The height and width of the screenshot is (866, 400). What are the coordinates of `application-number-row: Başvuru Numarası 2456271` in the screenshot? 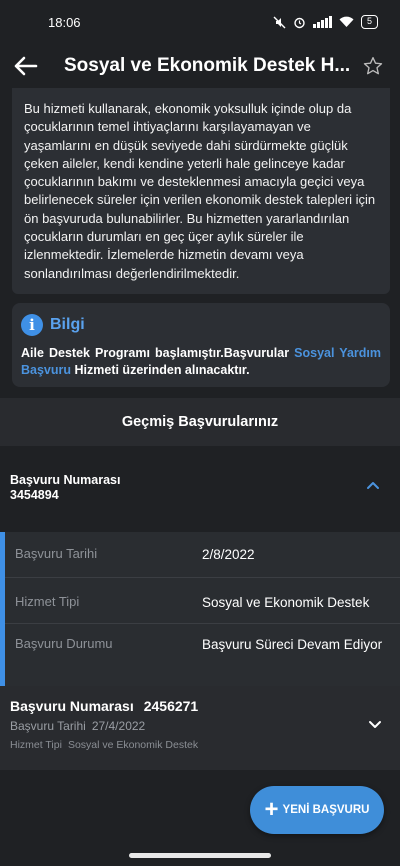 It's located at (200, 706).